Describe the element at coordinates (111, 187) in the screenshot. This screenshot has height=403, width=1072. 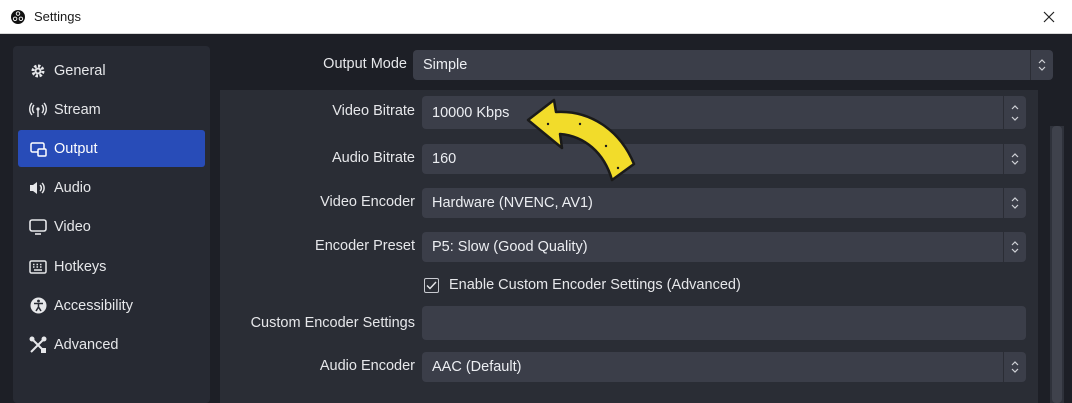
I see `sidebar-item-audio: Audio` at that location.